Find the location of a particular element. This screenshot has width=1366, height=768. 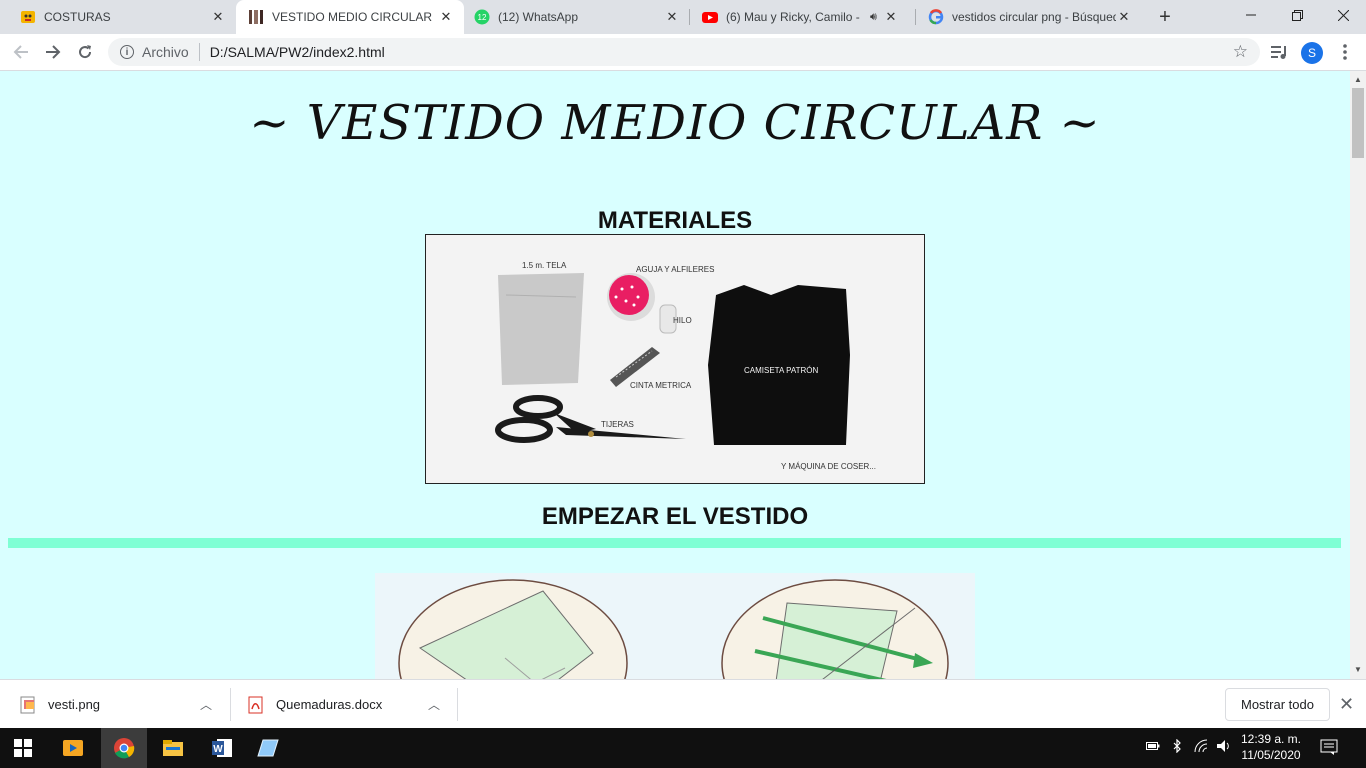

whatsapp-icon: 12 is located at coordinates (482, 17).